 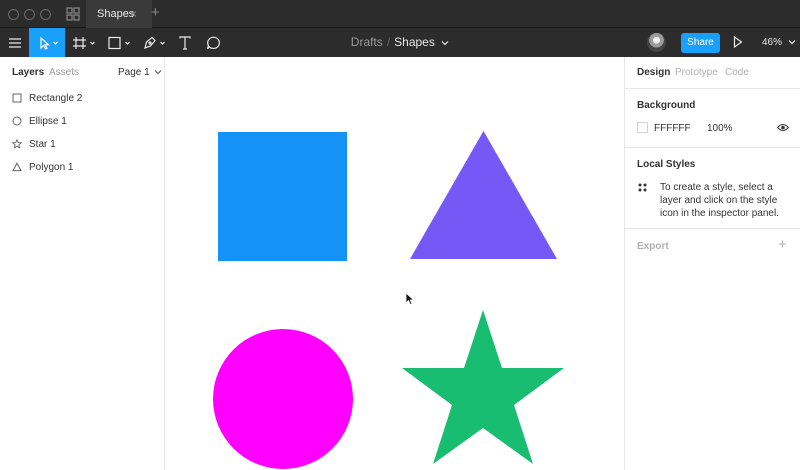 I want to click on tab-design: Design, so click(x=653, y=72).